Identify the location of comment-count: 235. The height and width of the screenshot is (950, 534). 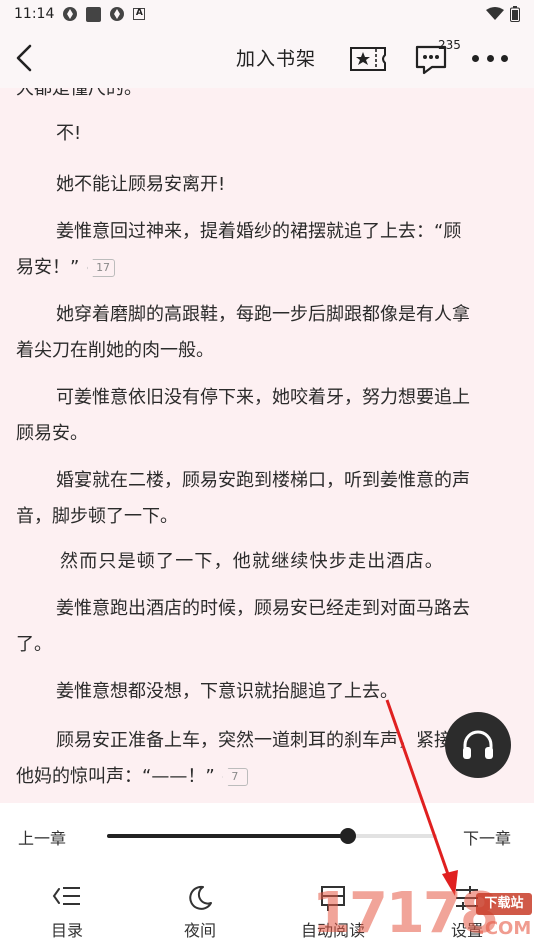
(449, 45).